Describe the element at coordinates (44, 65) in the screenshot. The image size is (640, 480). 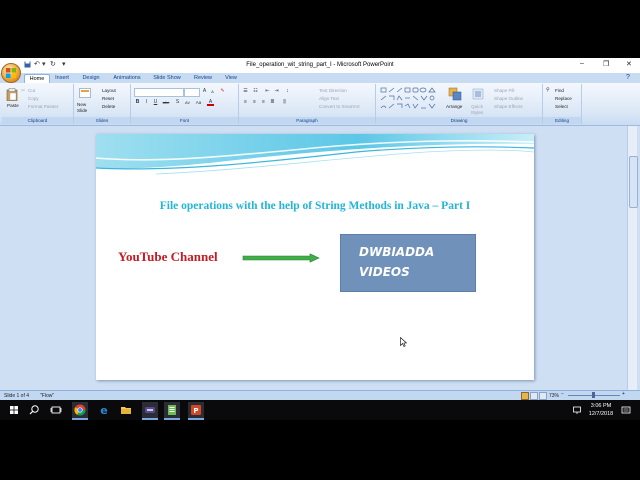
I see `undo-dropdown-icon: ▾` at that location.